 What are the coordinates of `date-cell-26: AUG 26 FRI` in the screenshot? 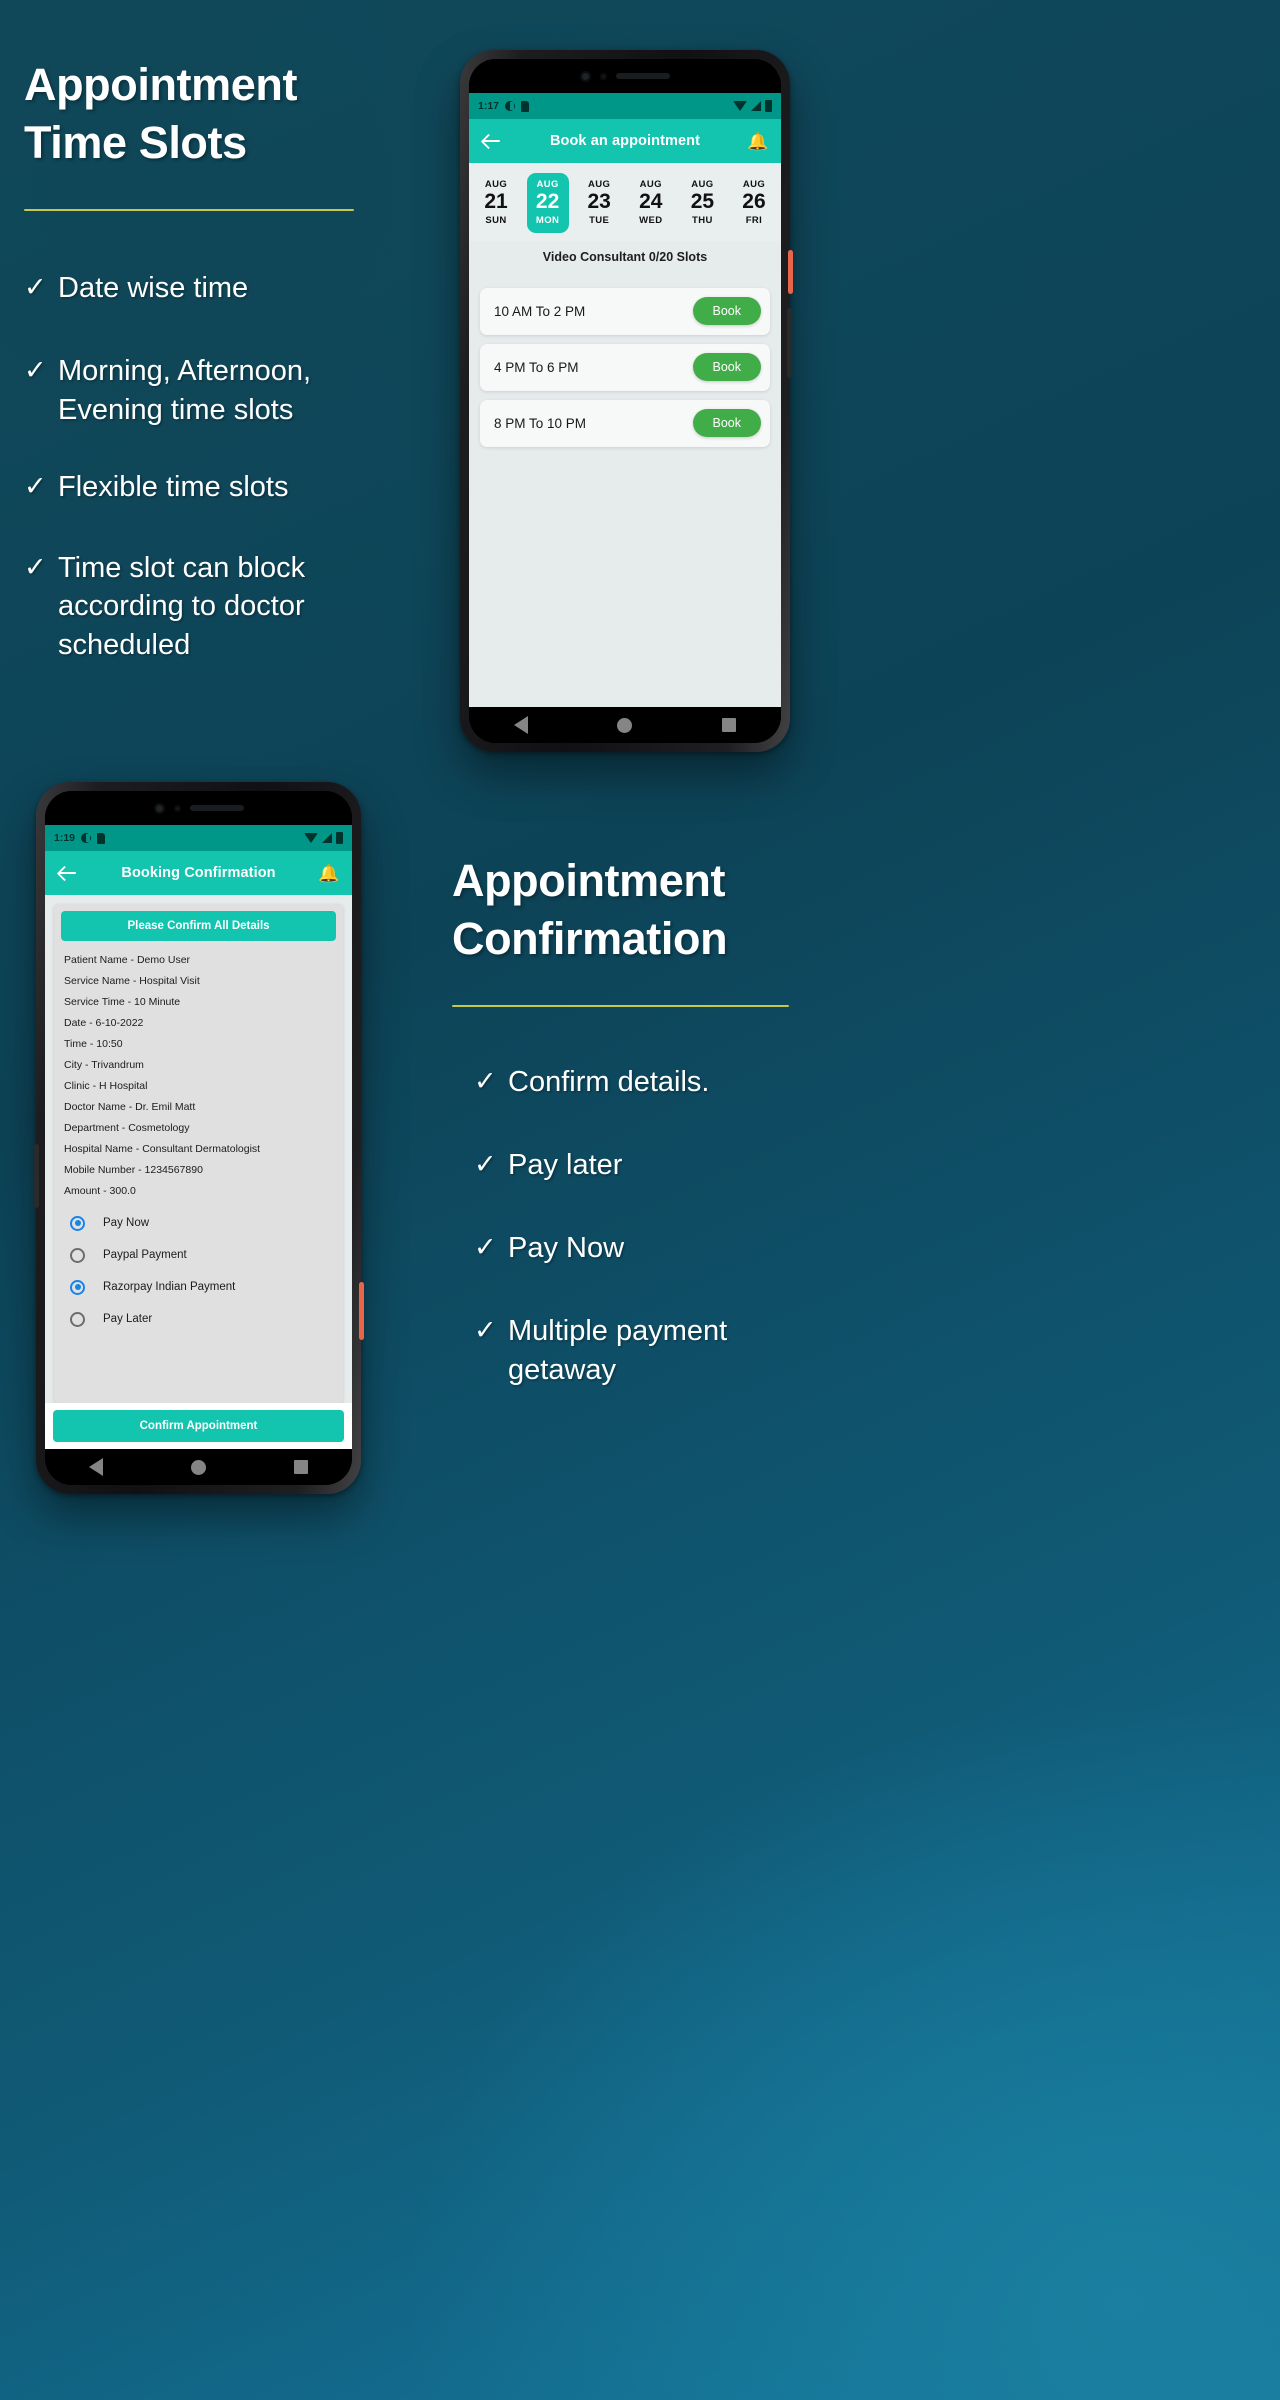 It's located at (754, 203).